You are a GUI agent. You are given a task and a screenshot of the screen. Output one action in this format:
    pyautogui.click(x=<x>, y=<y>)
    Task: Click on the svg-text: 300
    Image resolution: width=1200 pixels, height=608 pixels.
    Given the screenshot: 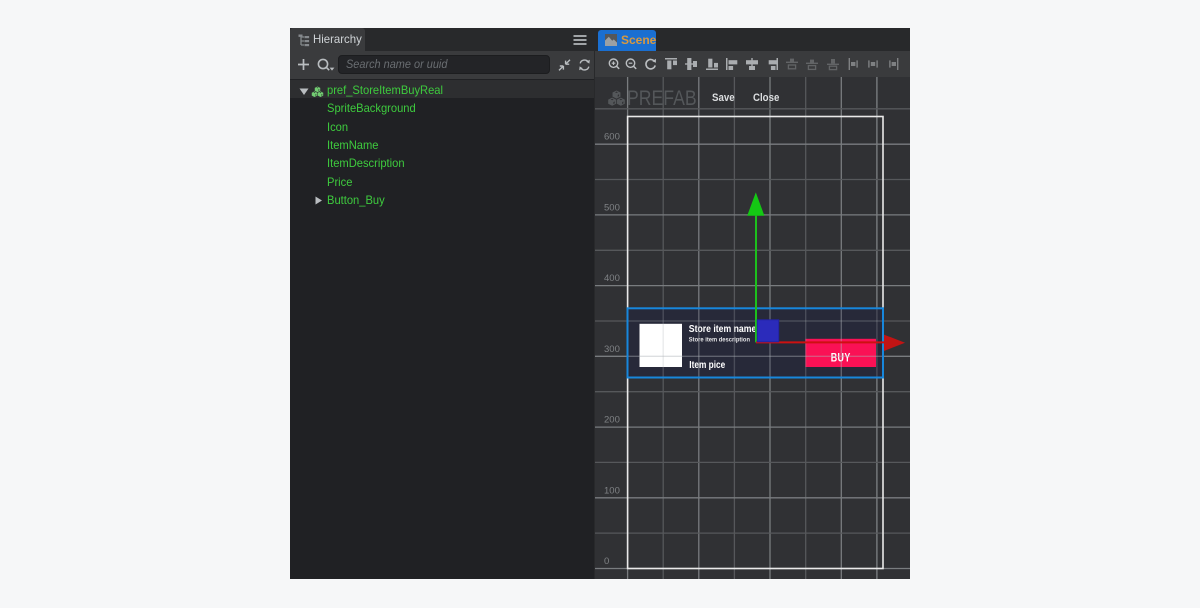 What is the action you would take?
    pyautogui.click(x=612, y=349)
    